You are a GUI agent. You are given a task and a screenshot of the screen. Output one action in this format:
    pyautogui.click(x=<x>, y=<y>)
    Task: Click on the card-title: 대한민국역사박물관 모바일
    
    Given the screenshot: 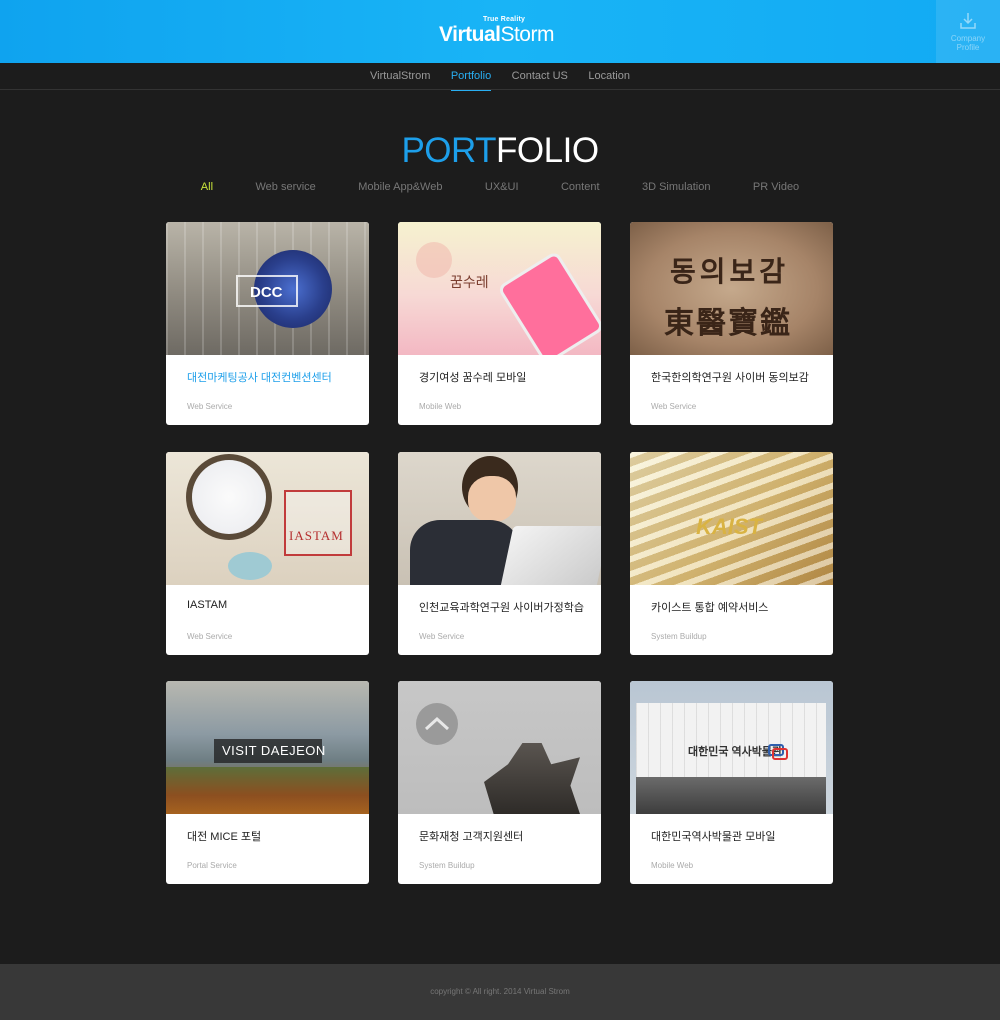 What is the action you would take?
    pyautogui.click(x=713, y=837)
    